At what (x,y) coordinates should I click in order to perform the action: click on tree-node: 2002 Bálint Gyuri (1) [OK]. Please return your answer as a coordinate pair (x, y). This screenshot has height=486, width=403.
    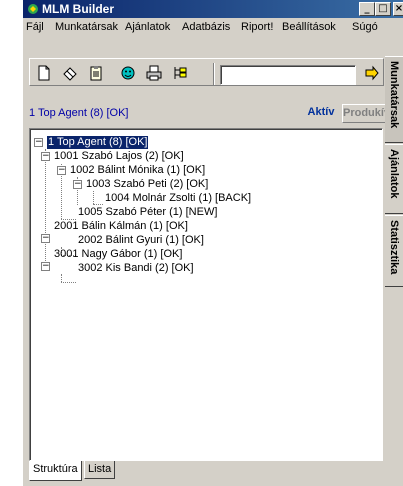
    Looking at the image, I should click on (141, 240).